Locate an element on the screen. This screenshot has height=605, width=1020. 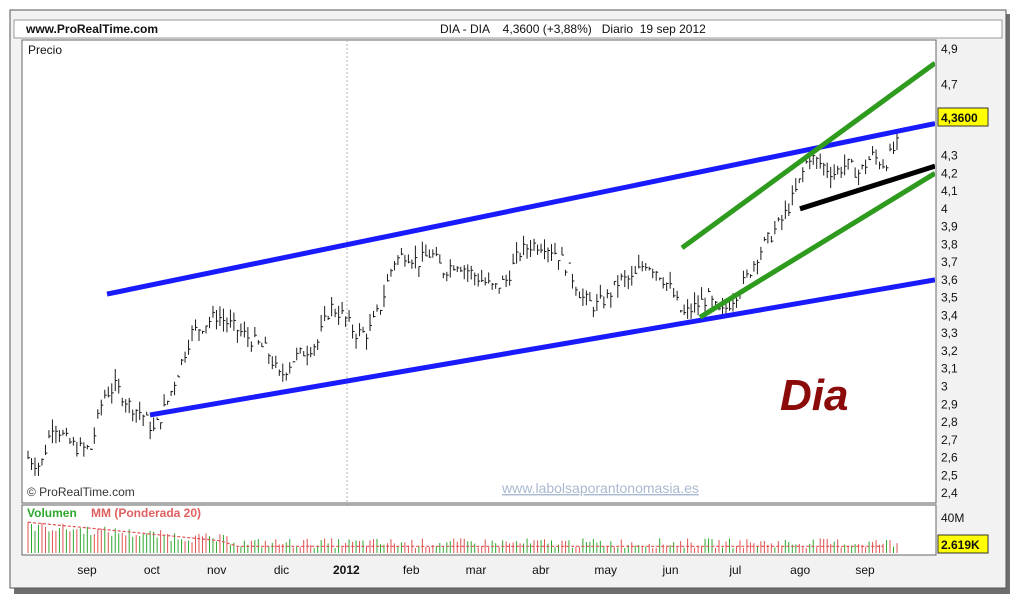
y-tick-label: 4,7 is located at coordinates (949, 84).